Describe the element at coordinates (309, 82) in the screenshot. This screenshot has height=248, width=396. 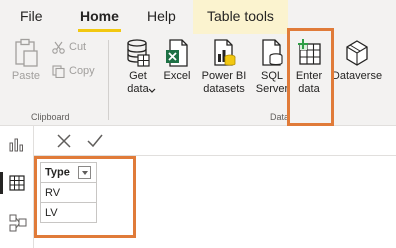
I see `enter-data-label: Enter data` at that location.